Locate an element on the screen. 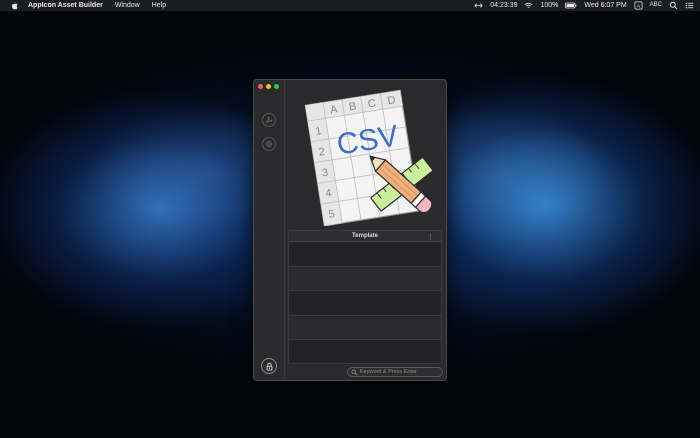 This screenshot has height=438, width=700. icon-drop-zone: A B C D 1 2 3 4 5 CSV is located at coordinates (366, 153).